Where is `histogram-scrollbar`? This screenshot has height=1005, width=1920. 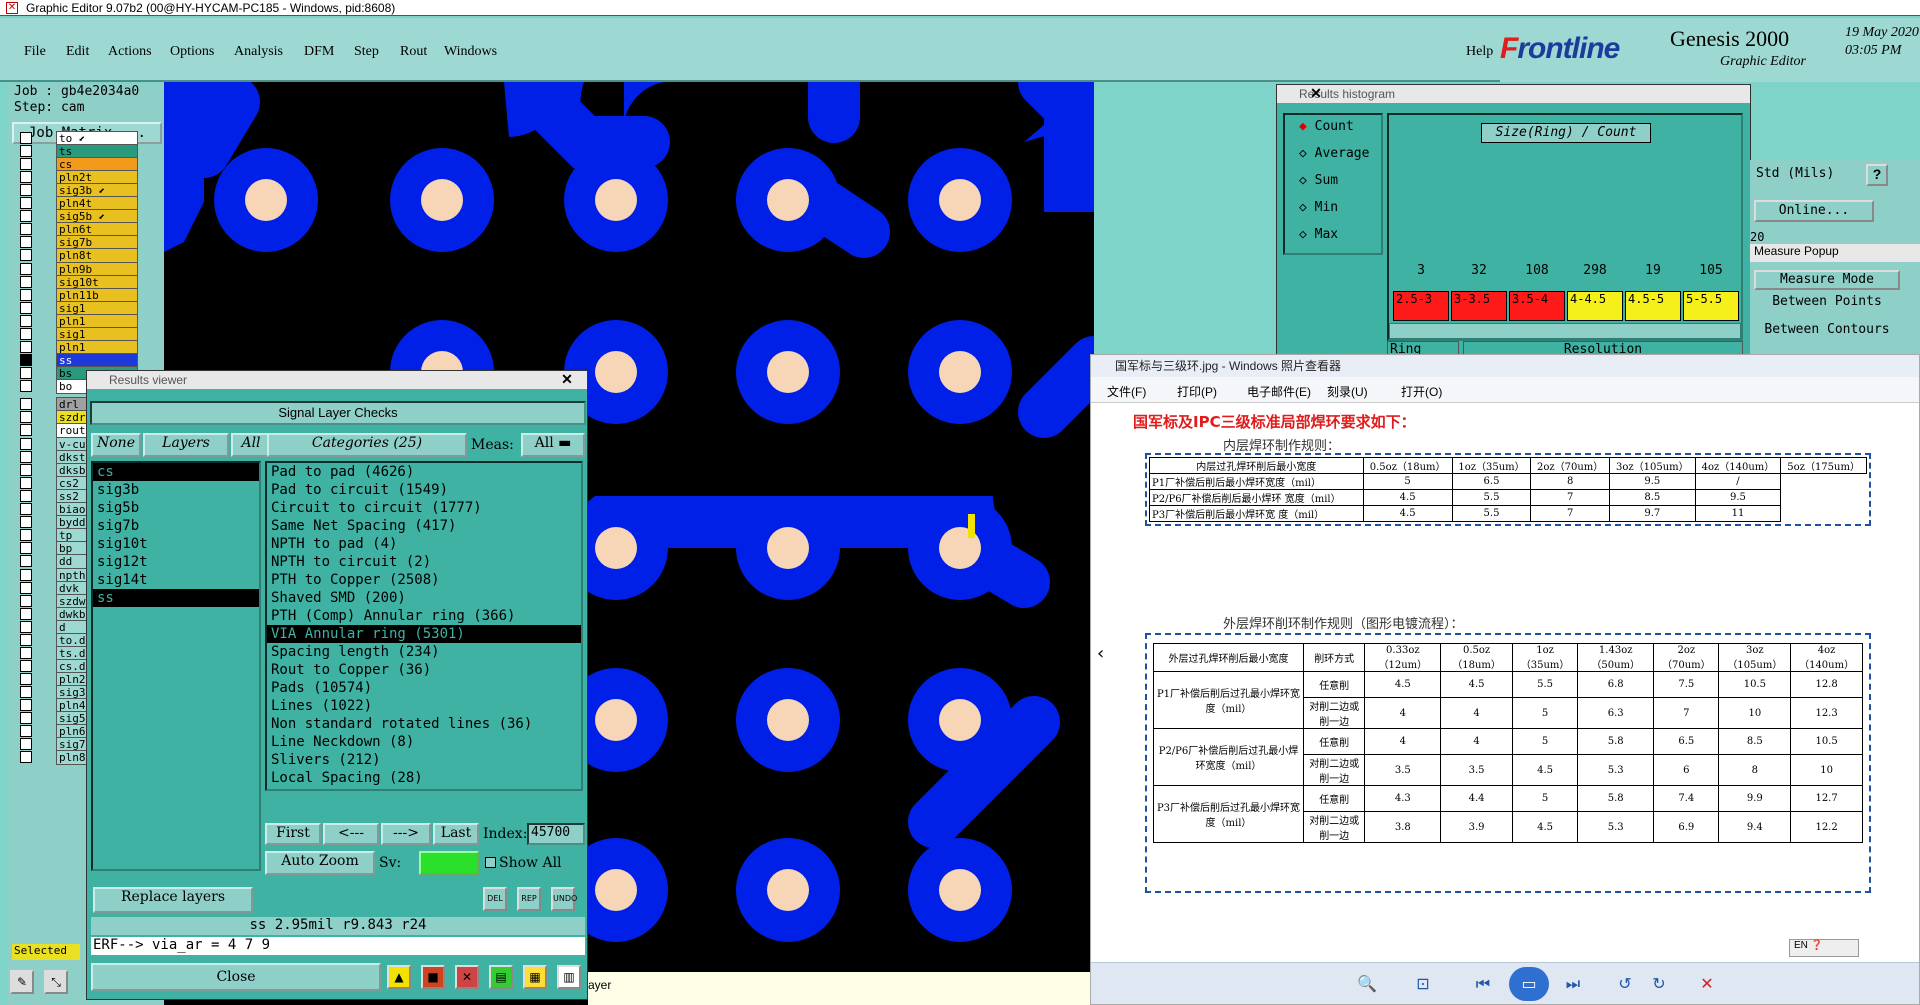 histogram-scrollbar is located at coordinates (1565, 331).